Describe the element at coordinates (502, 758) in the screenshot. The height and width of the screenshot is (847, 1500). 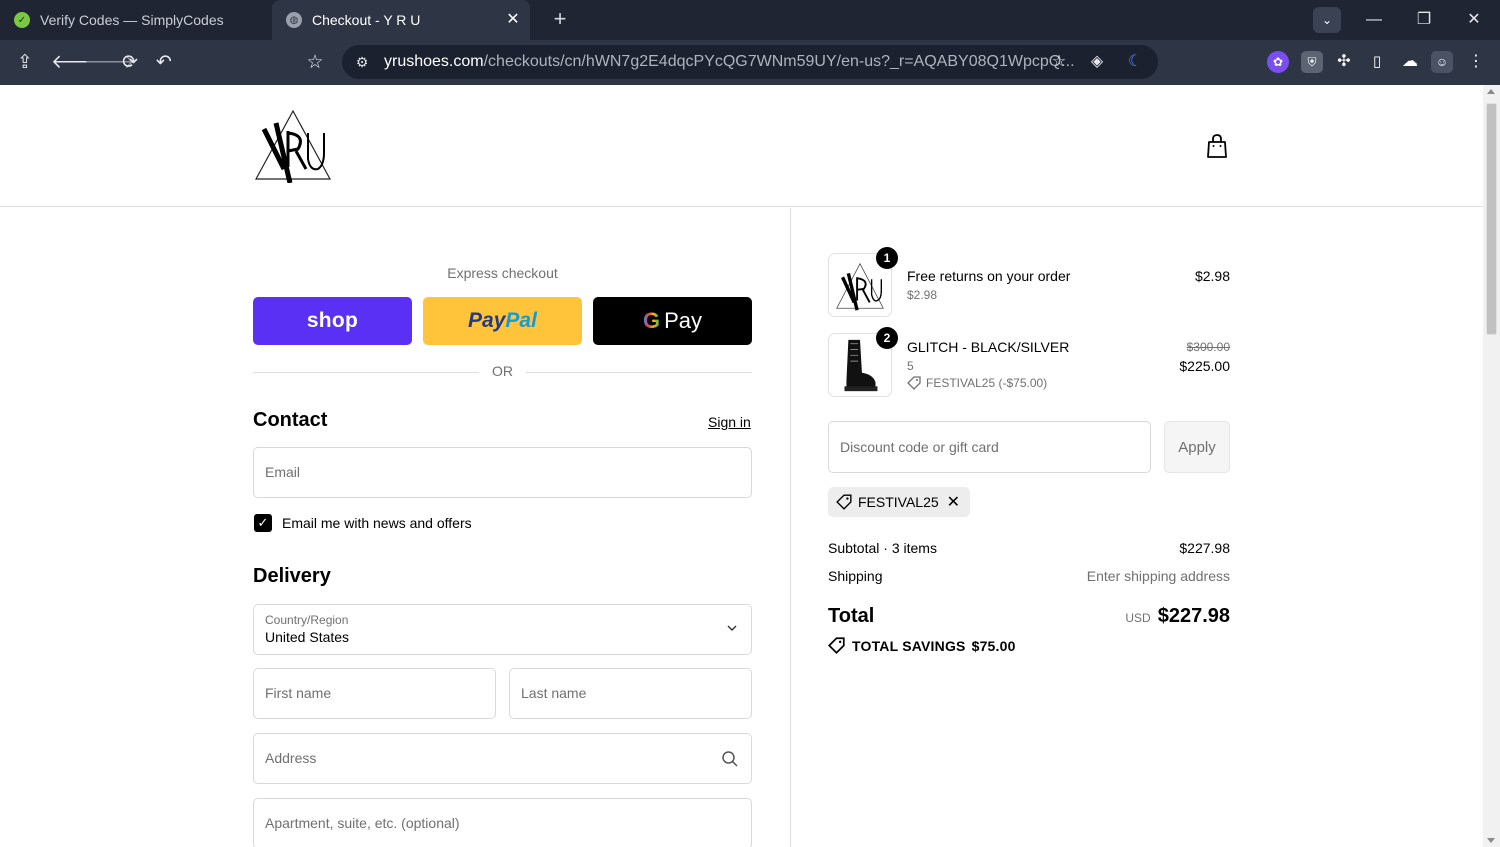
I see `address-field: Address` at that location.